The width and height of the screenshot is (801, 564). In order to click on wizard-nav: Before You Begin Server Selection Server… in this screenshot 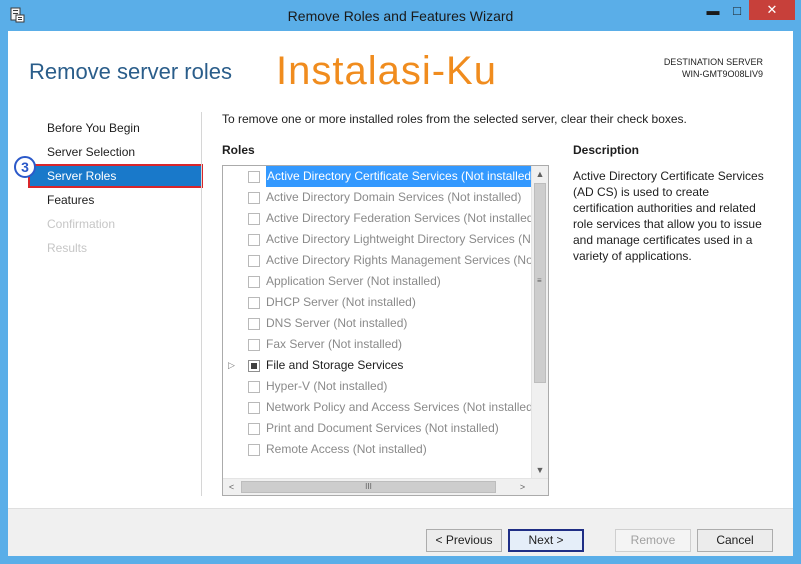, I will do `click(108, 188)`.